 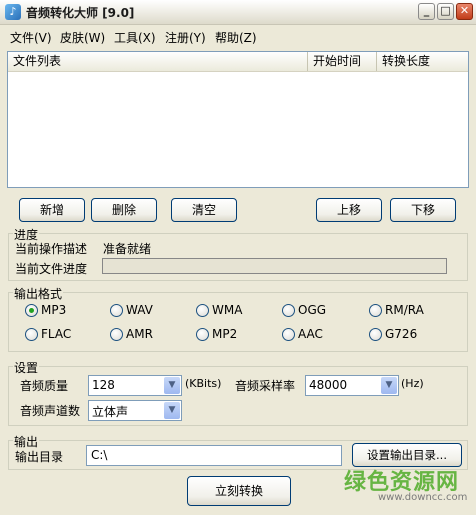 I want to click on sample-rate-select: 48000 ▼, so click(x=352, y=385).